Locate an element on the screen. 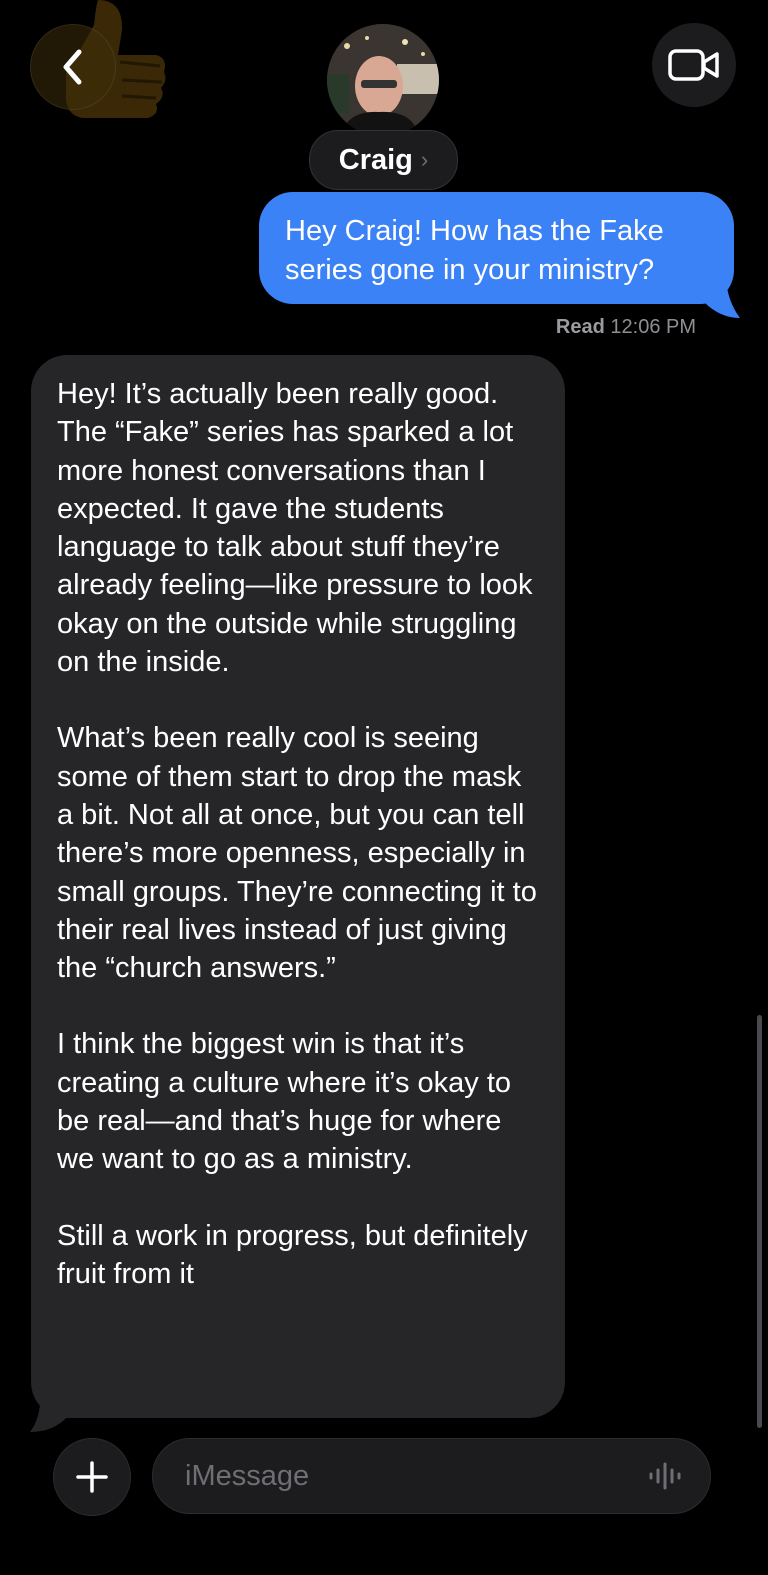 This screenshot has height=1575, width=768. facetime-video-button is located at coordinates (694, 65).